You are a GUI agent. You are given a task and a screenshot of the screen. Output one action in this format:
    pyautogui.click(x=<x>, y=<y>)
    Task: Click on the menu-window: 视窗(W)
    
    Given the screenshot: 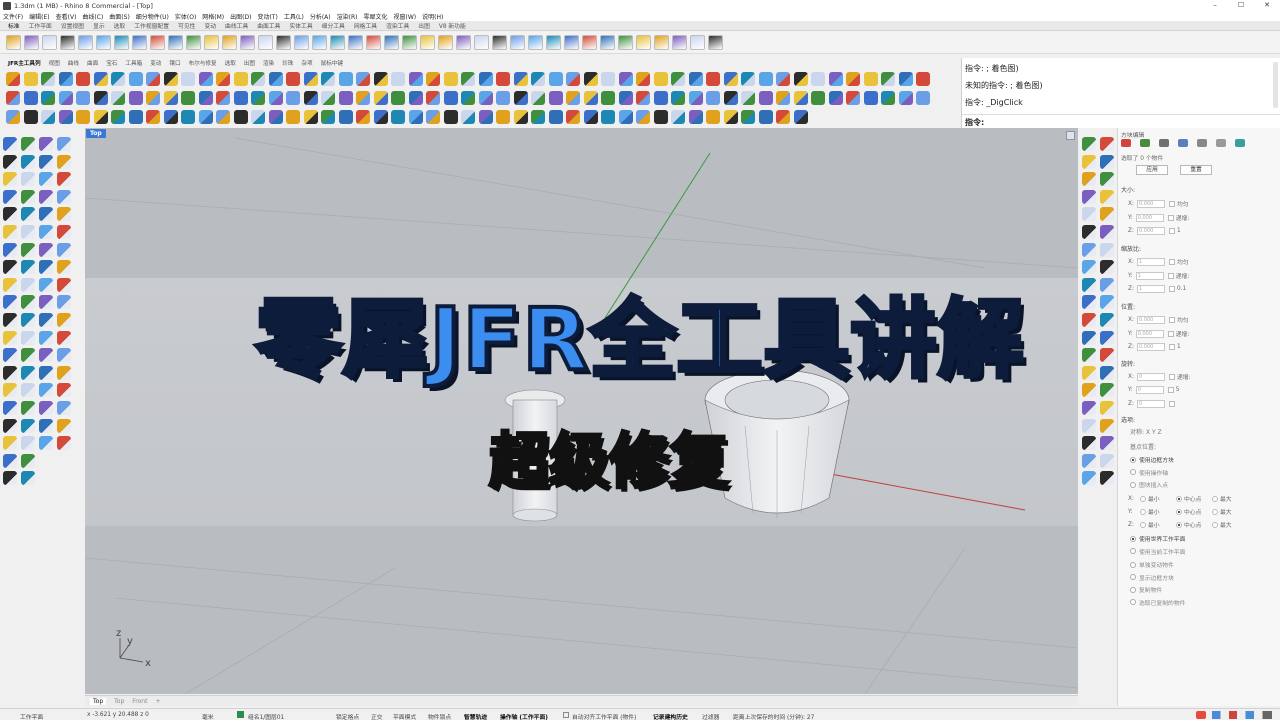 What is the action you would take?
    pyautogui.click(x=405, y=16)
    